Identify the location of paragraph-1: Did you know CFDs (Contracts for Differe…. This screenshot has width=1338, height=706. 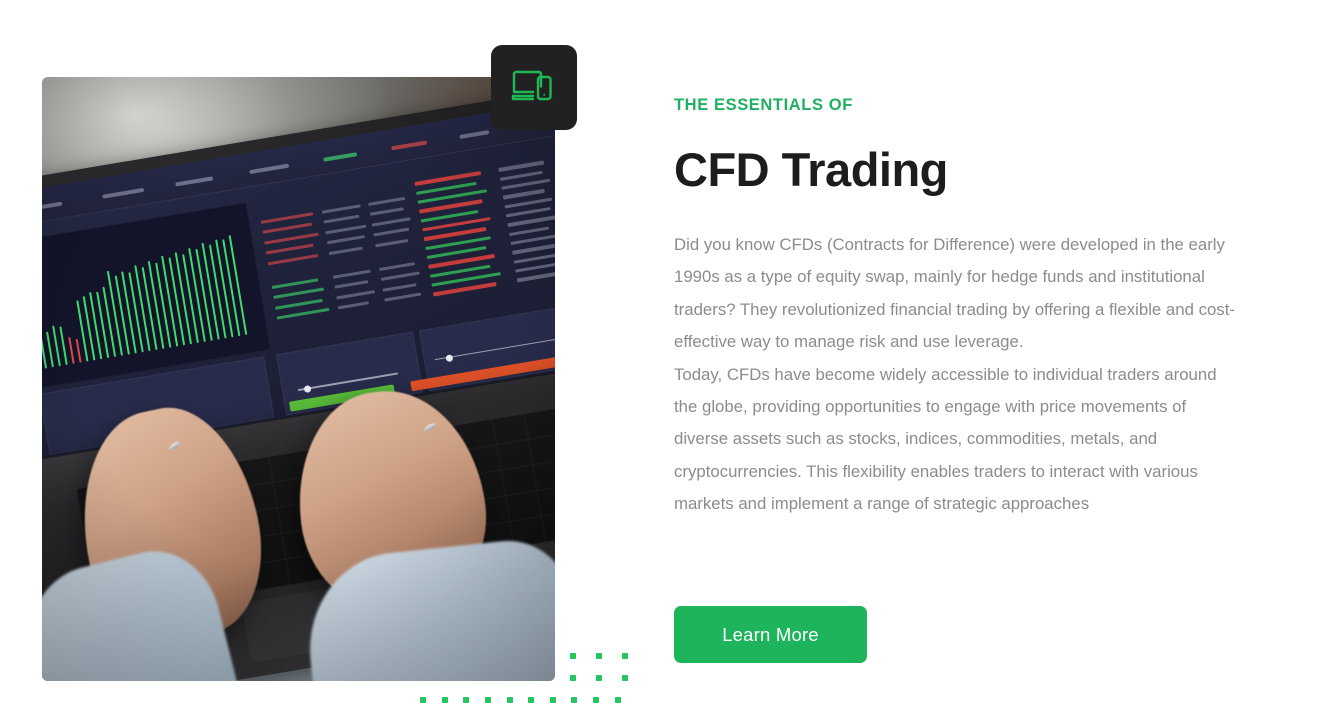
(954, 293).